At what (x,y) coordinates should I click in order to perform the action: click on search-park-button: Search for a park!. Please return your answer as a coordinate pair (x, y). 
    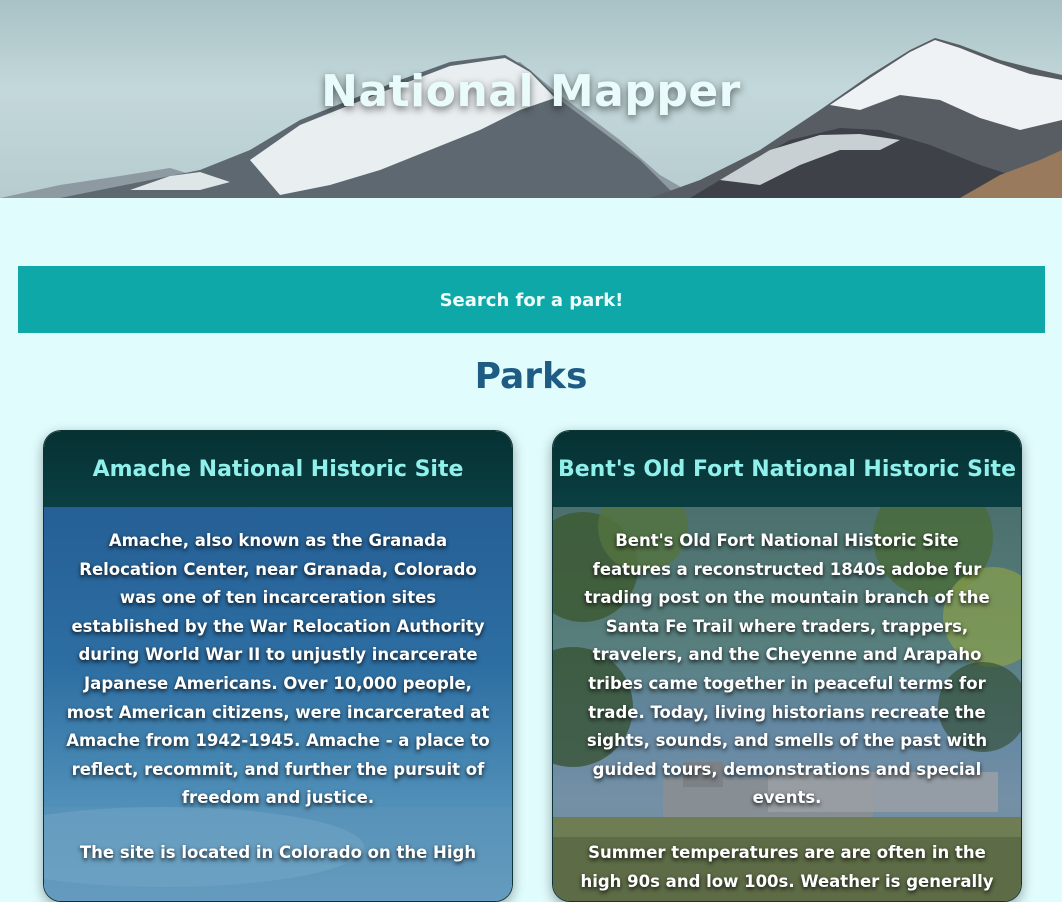
    Looking at the image, I should click on (531, 299).